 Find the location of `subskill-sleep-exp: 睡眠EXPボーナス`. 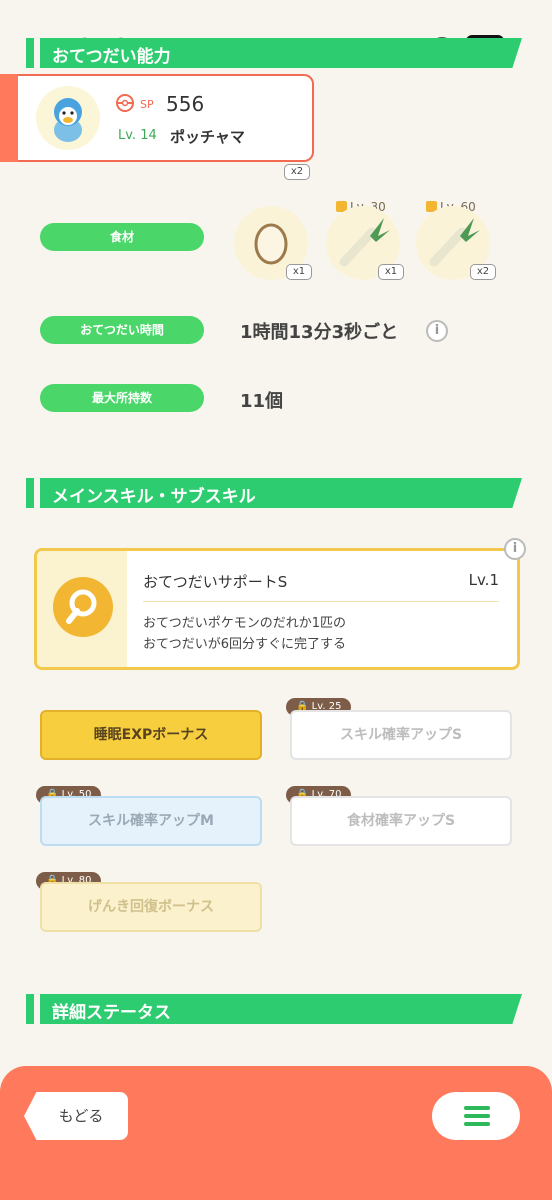

subskill-sleep-exp: 睡眠EXPボーナス is located at coordinates (151, 735).